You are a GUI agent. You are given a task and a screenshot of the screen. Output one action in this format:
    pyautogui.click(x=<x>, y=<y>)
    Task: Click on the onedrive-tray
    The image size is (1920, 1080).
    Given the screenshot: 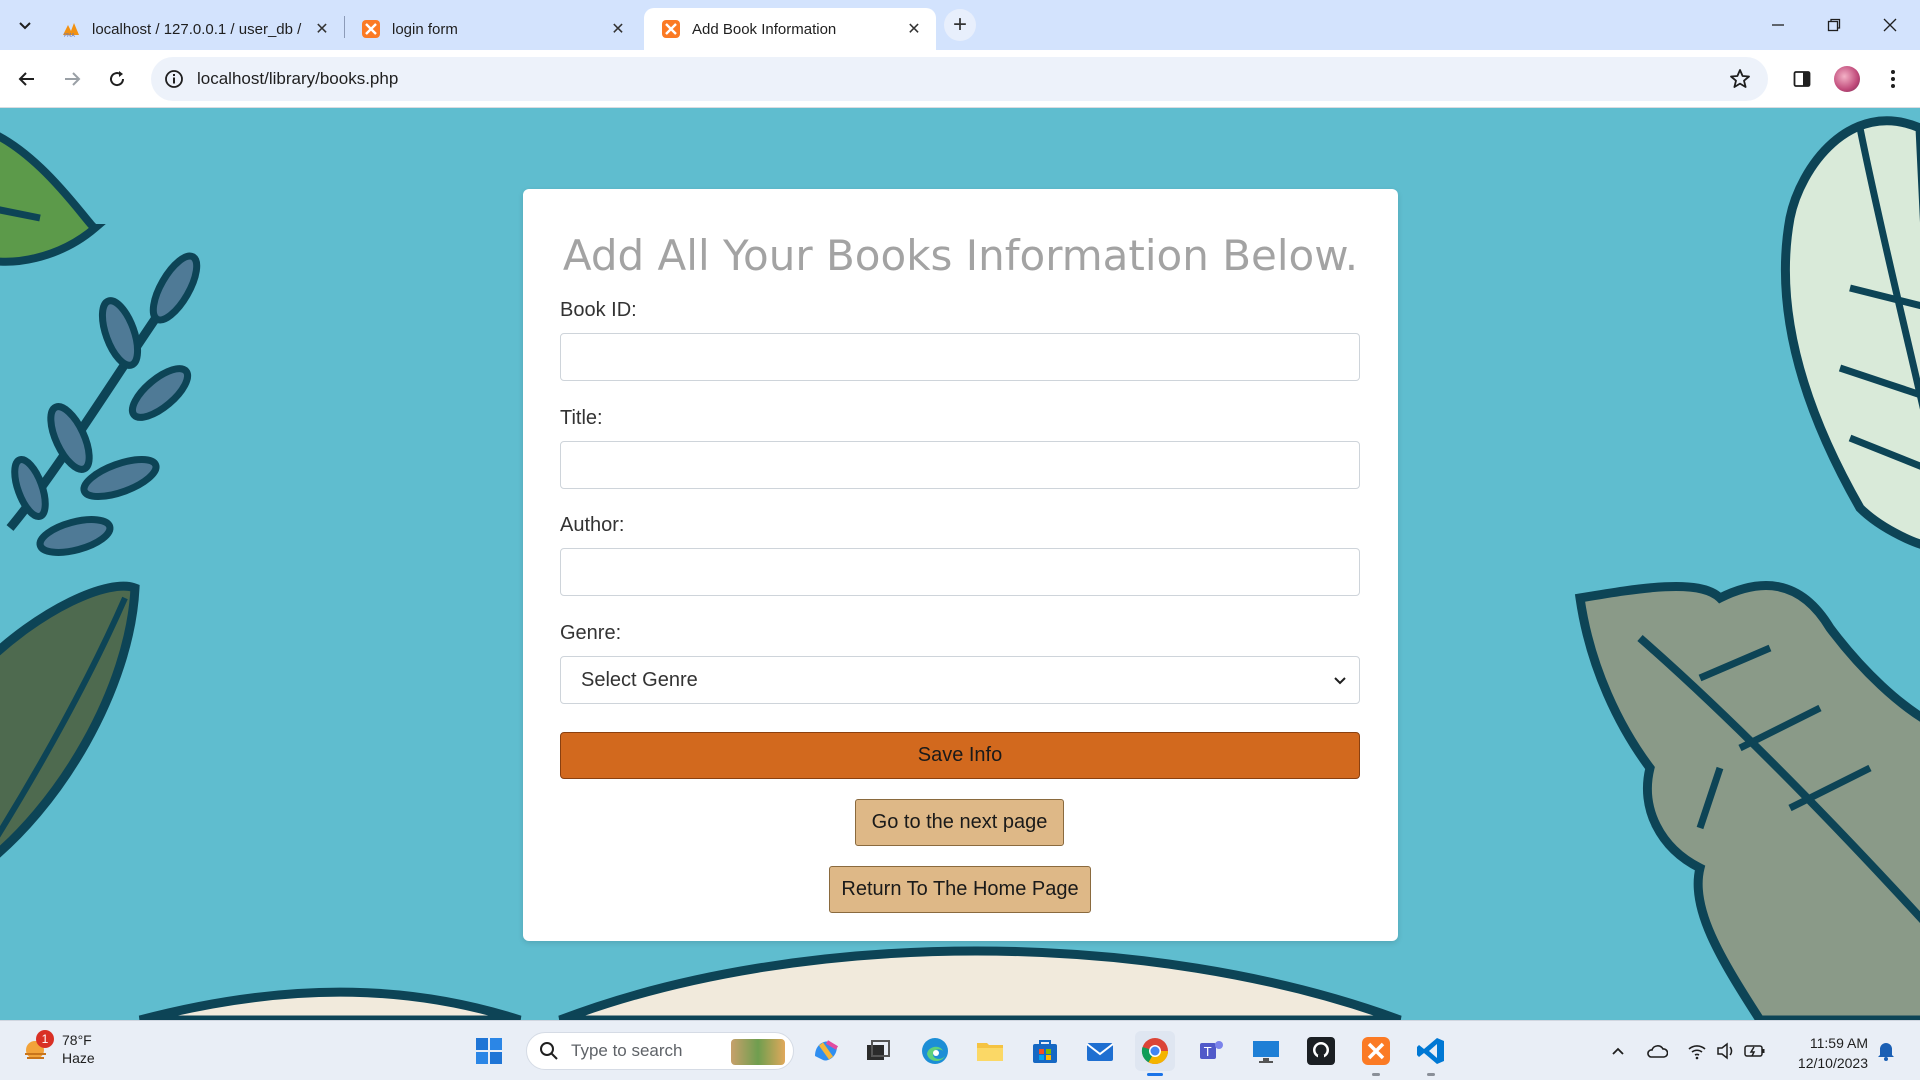 What is the action you would take?
    pyautogui.click(x=1657, y=1051)
    